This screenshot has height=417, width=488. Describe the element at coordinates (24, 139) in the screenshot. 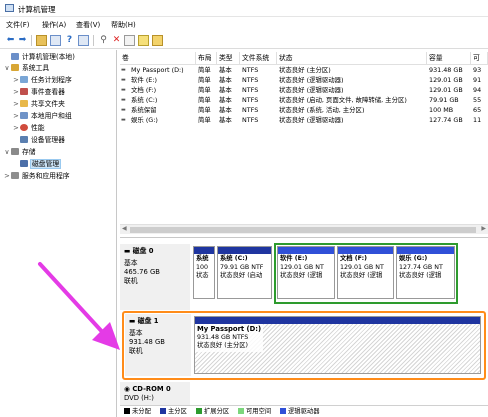

I see `device-manager-icon` at that location.